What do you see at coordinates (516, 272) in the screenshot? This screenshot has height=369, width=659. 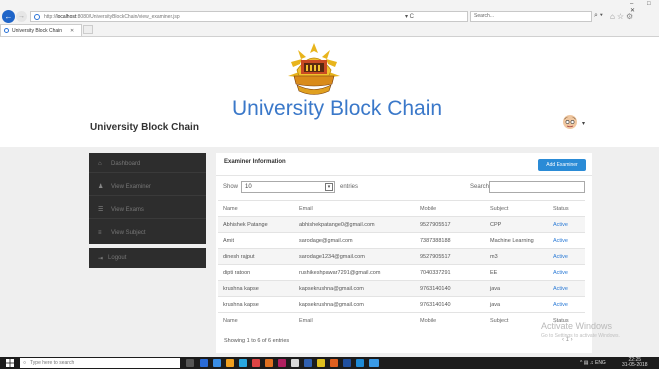 I see `cell-subject: EE` at bounding box center [516, 272].